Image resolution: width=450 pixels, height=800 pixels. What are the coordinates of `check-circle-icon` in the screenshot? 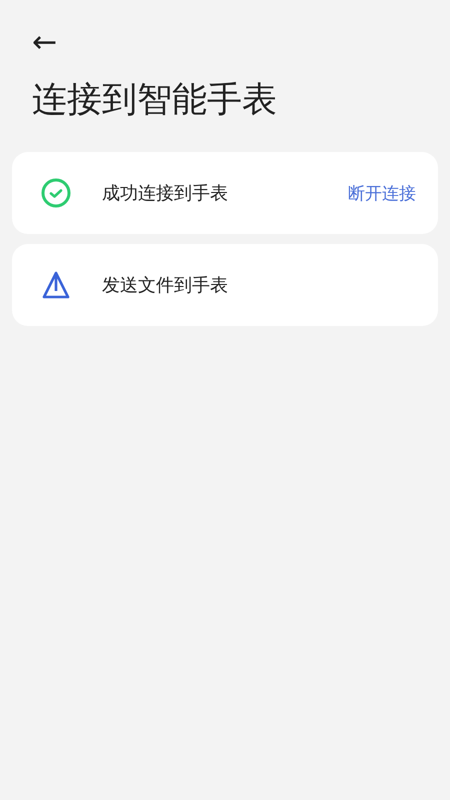 It's located at (56, 193).